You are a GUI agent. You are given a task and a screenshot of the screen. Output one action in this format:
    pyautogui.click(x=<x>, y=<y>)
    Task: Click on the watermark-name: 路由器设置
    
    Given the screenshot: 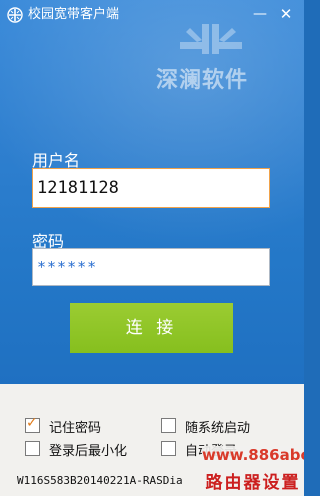 What is the action you would take?
    pyautogui.click(x=253, y=480)
    